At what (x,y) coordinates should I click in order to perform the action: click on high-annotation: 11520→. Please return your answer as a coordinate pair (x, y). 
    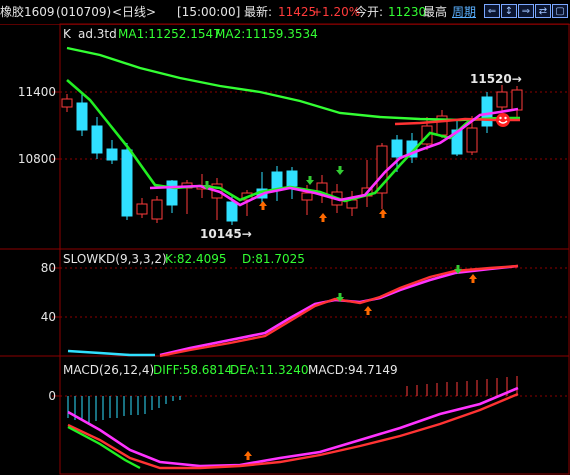
    Looking at the image, I should click on (496, 79).